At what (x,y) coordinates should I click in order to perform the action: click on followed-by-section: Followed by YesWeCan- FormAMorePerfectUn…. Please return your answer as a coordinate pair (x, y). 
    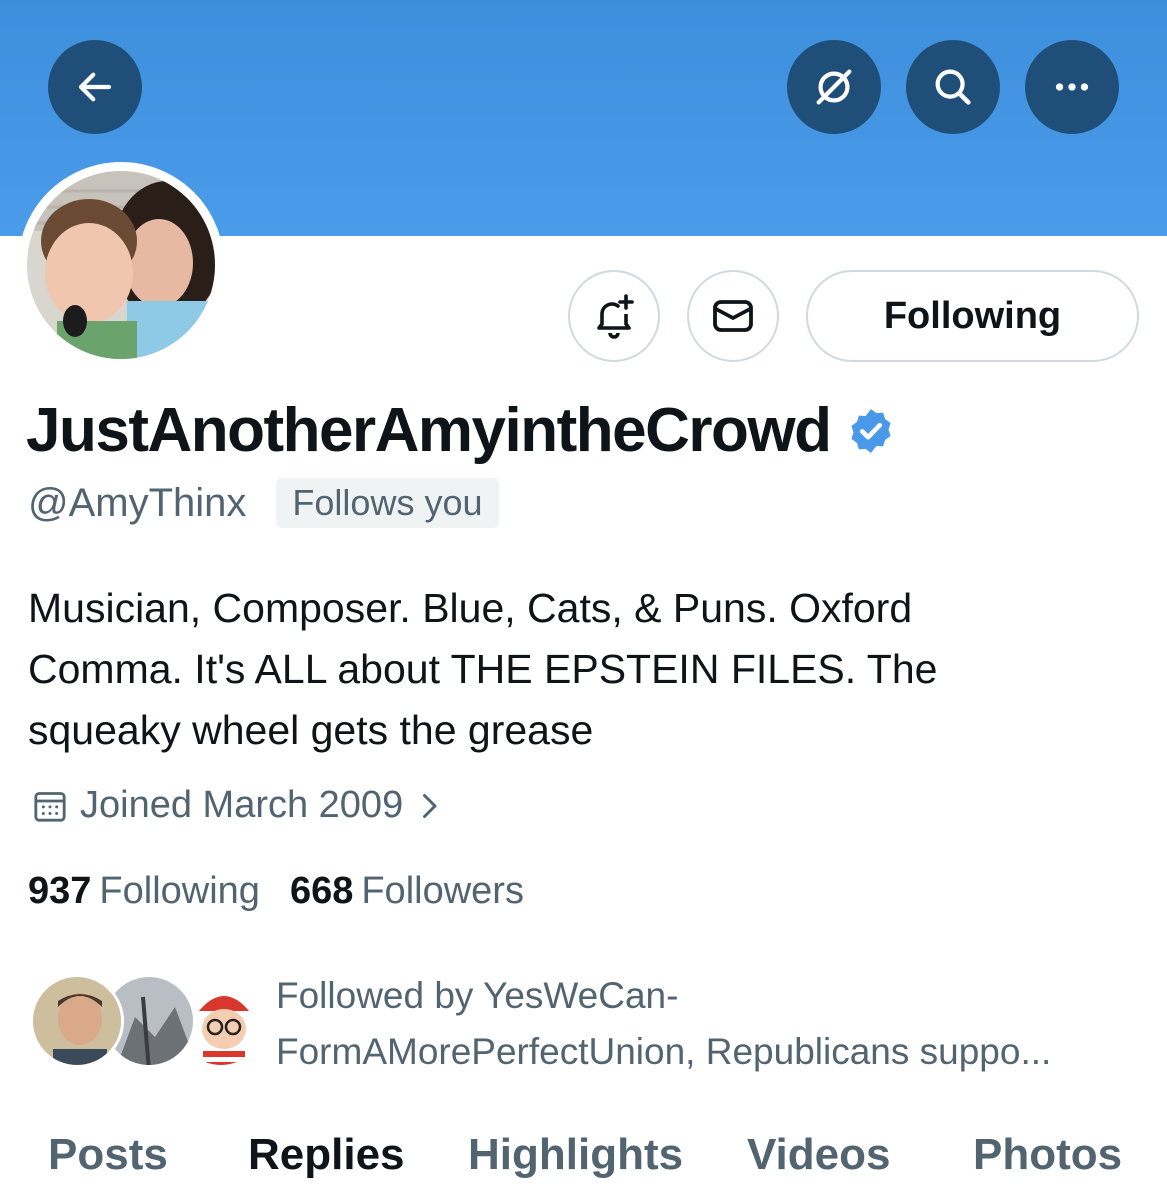
    Looking at the image, I should click on (593, 1024).